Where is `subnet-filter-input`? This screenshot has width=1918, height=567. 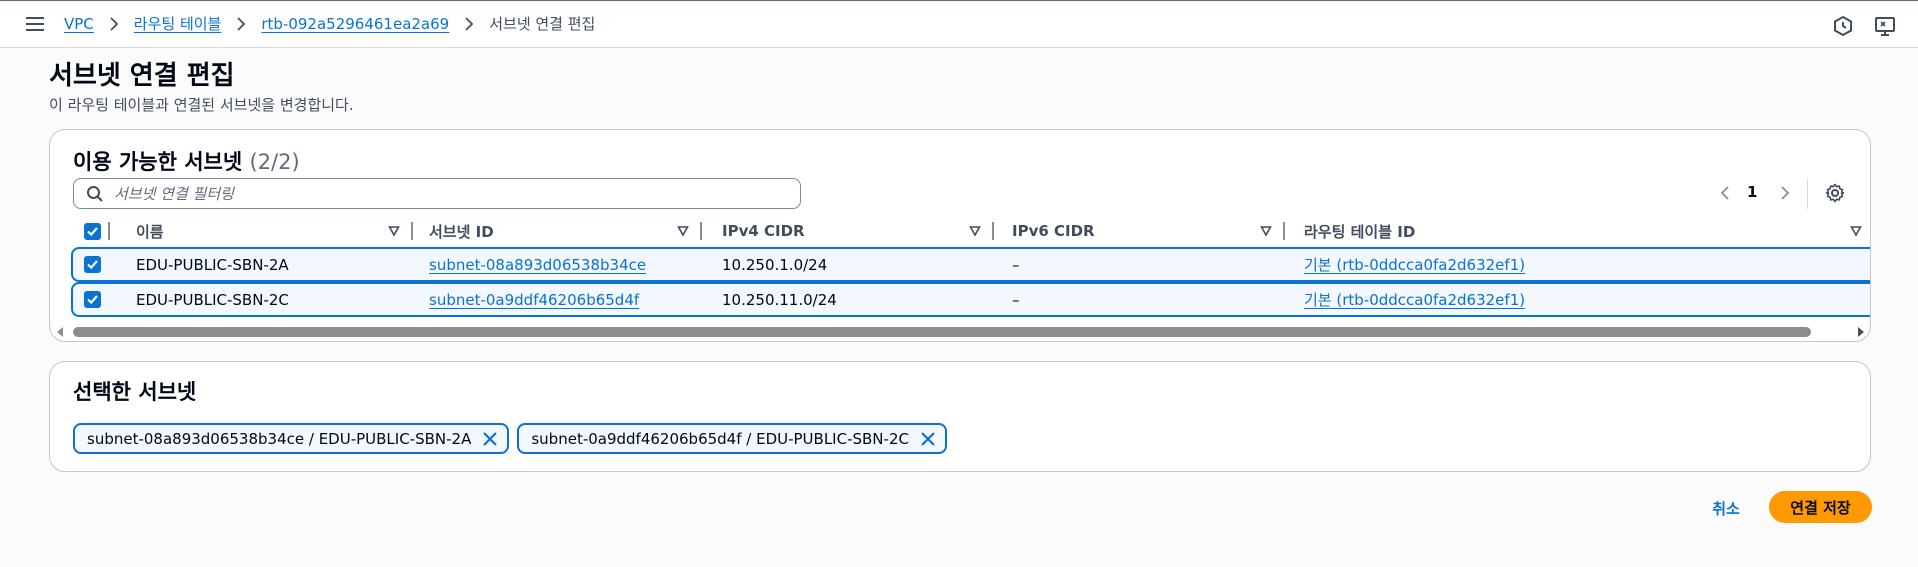 subnet-filter-input is located at coordinates (444, 193).